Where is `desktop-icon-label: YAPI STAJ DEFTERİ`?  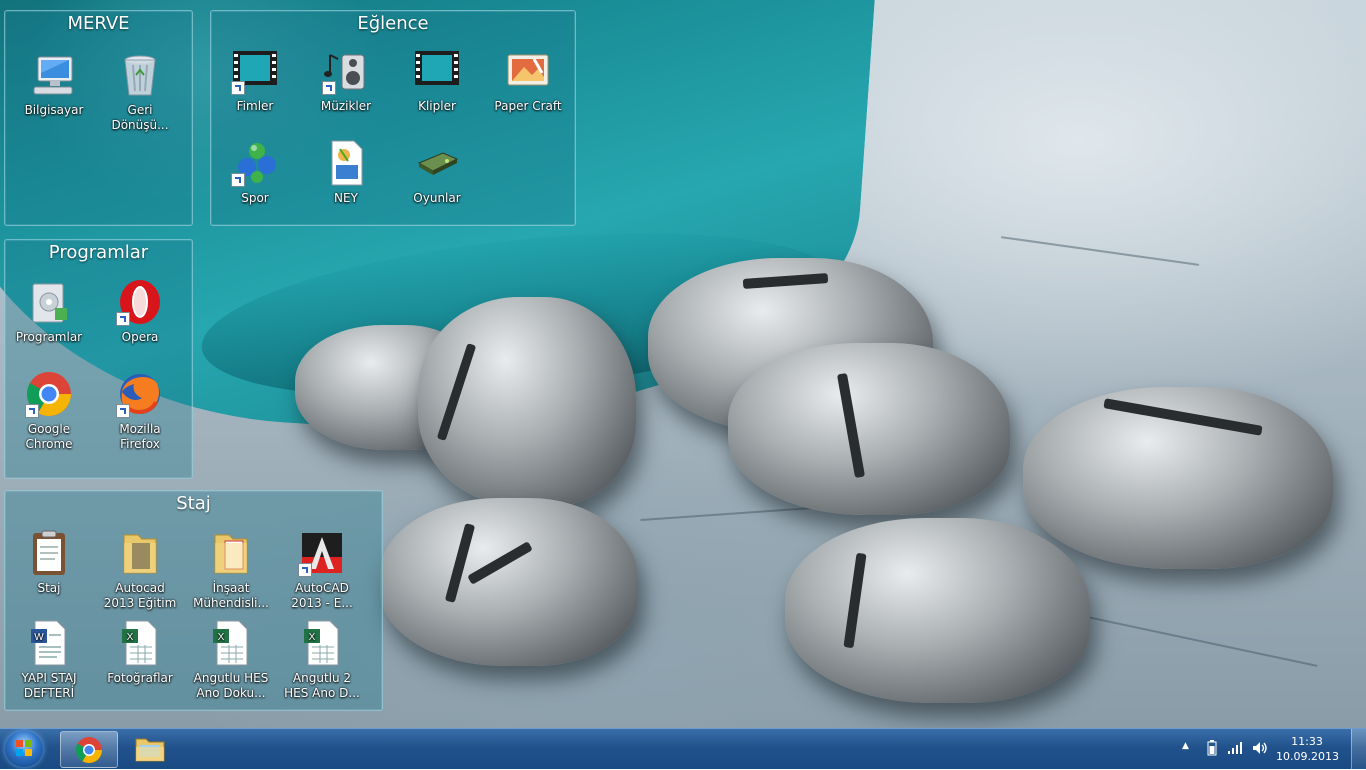 desktop-icon-label: YAPI STAJ DEFTERİ is located at coordinates (49, 685).